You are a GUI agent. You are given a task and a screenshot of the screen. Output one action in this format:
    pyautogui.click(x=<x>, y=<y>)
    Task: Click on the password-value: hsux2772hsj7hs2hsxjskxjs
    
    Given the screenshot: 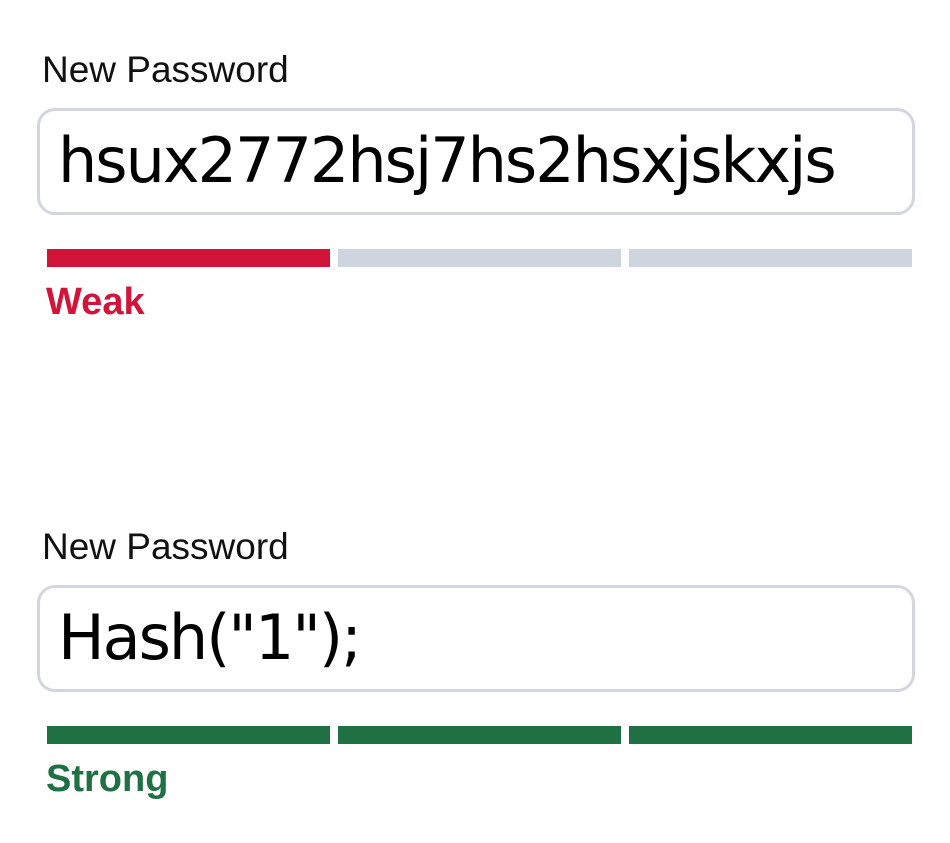 What is the action you would take?
    pyautogui.click(x=447, y=160)
    